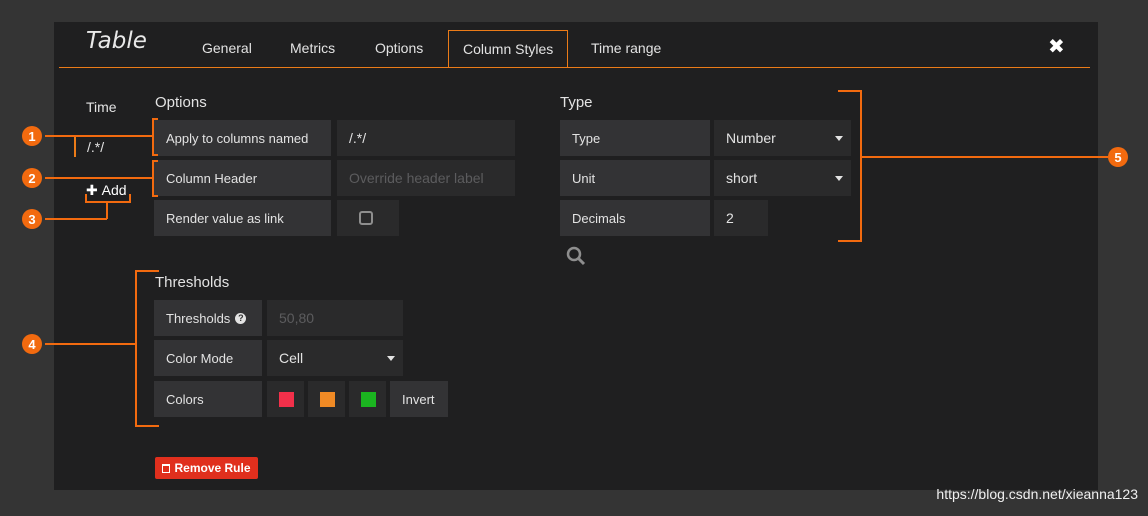 This screenshot has height=516, width=1148. Describe the element at coordinates (32, 219) in the screenshot. I see `callout-badge: 3` at that location.